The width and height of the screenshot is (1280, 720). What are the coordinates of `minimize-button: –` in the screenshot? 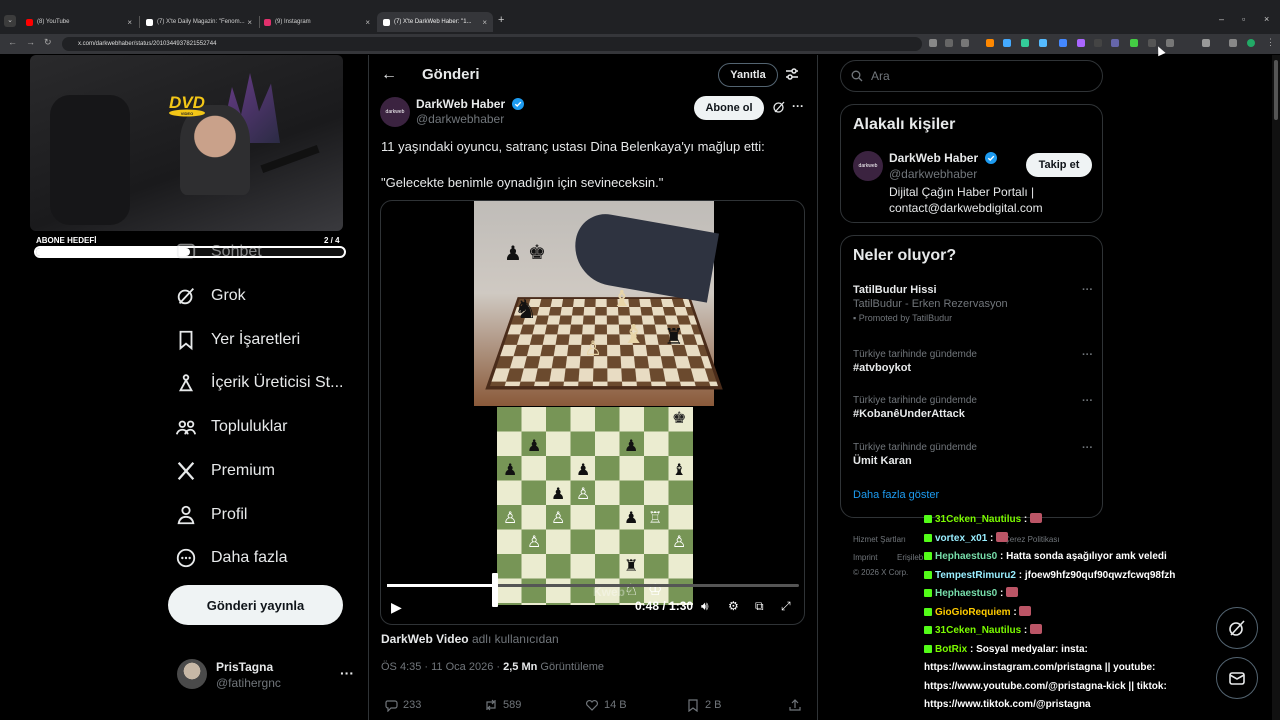 It's located at (1221, 19).